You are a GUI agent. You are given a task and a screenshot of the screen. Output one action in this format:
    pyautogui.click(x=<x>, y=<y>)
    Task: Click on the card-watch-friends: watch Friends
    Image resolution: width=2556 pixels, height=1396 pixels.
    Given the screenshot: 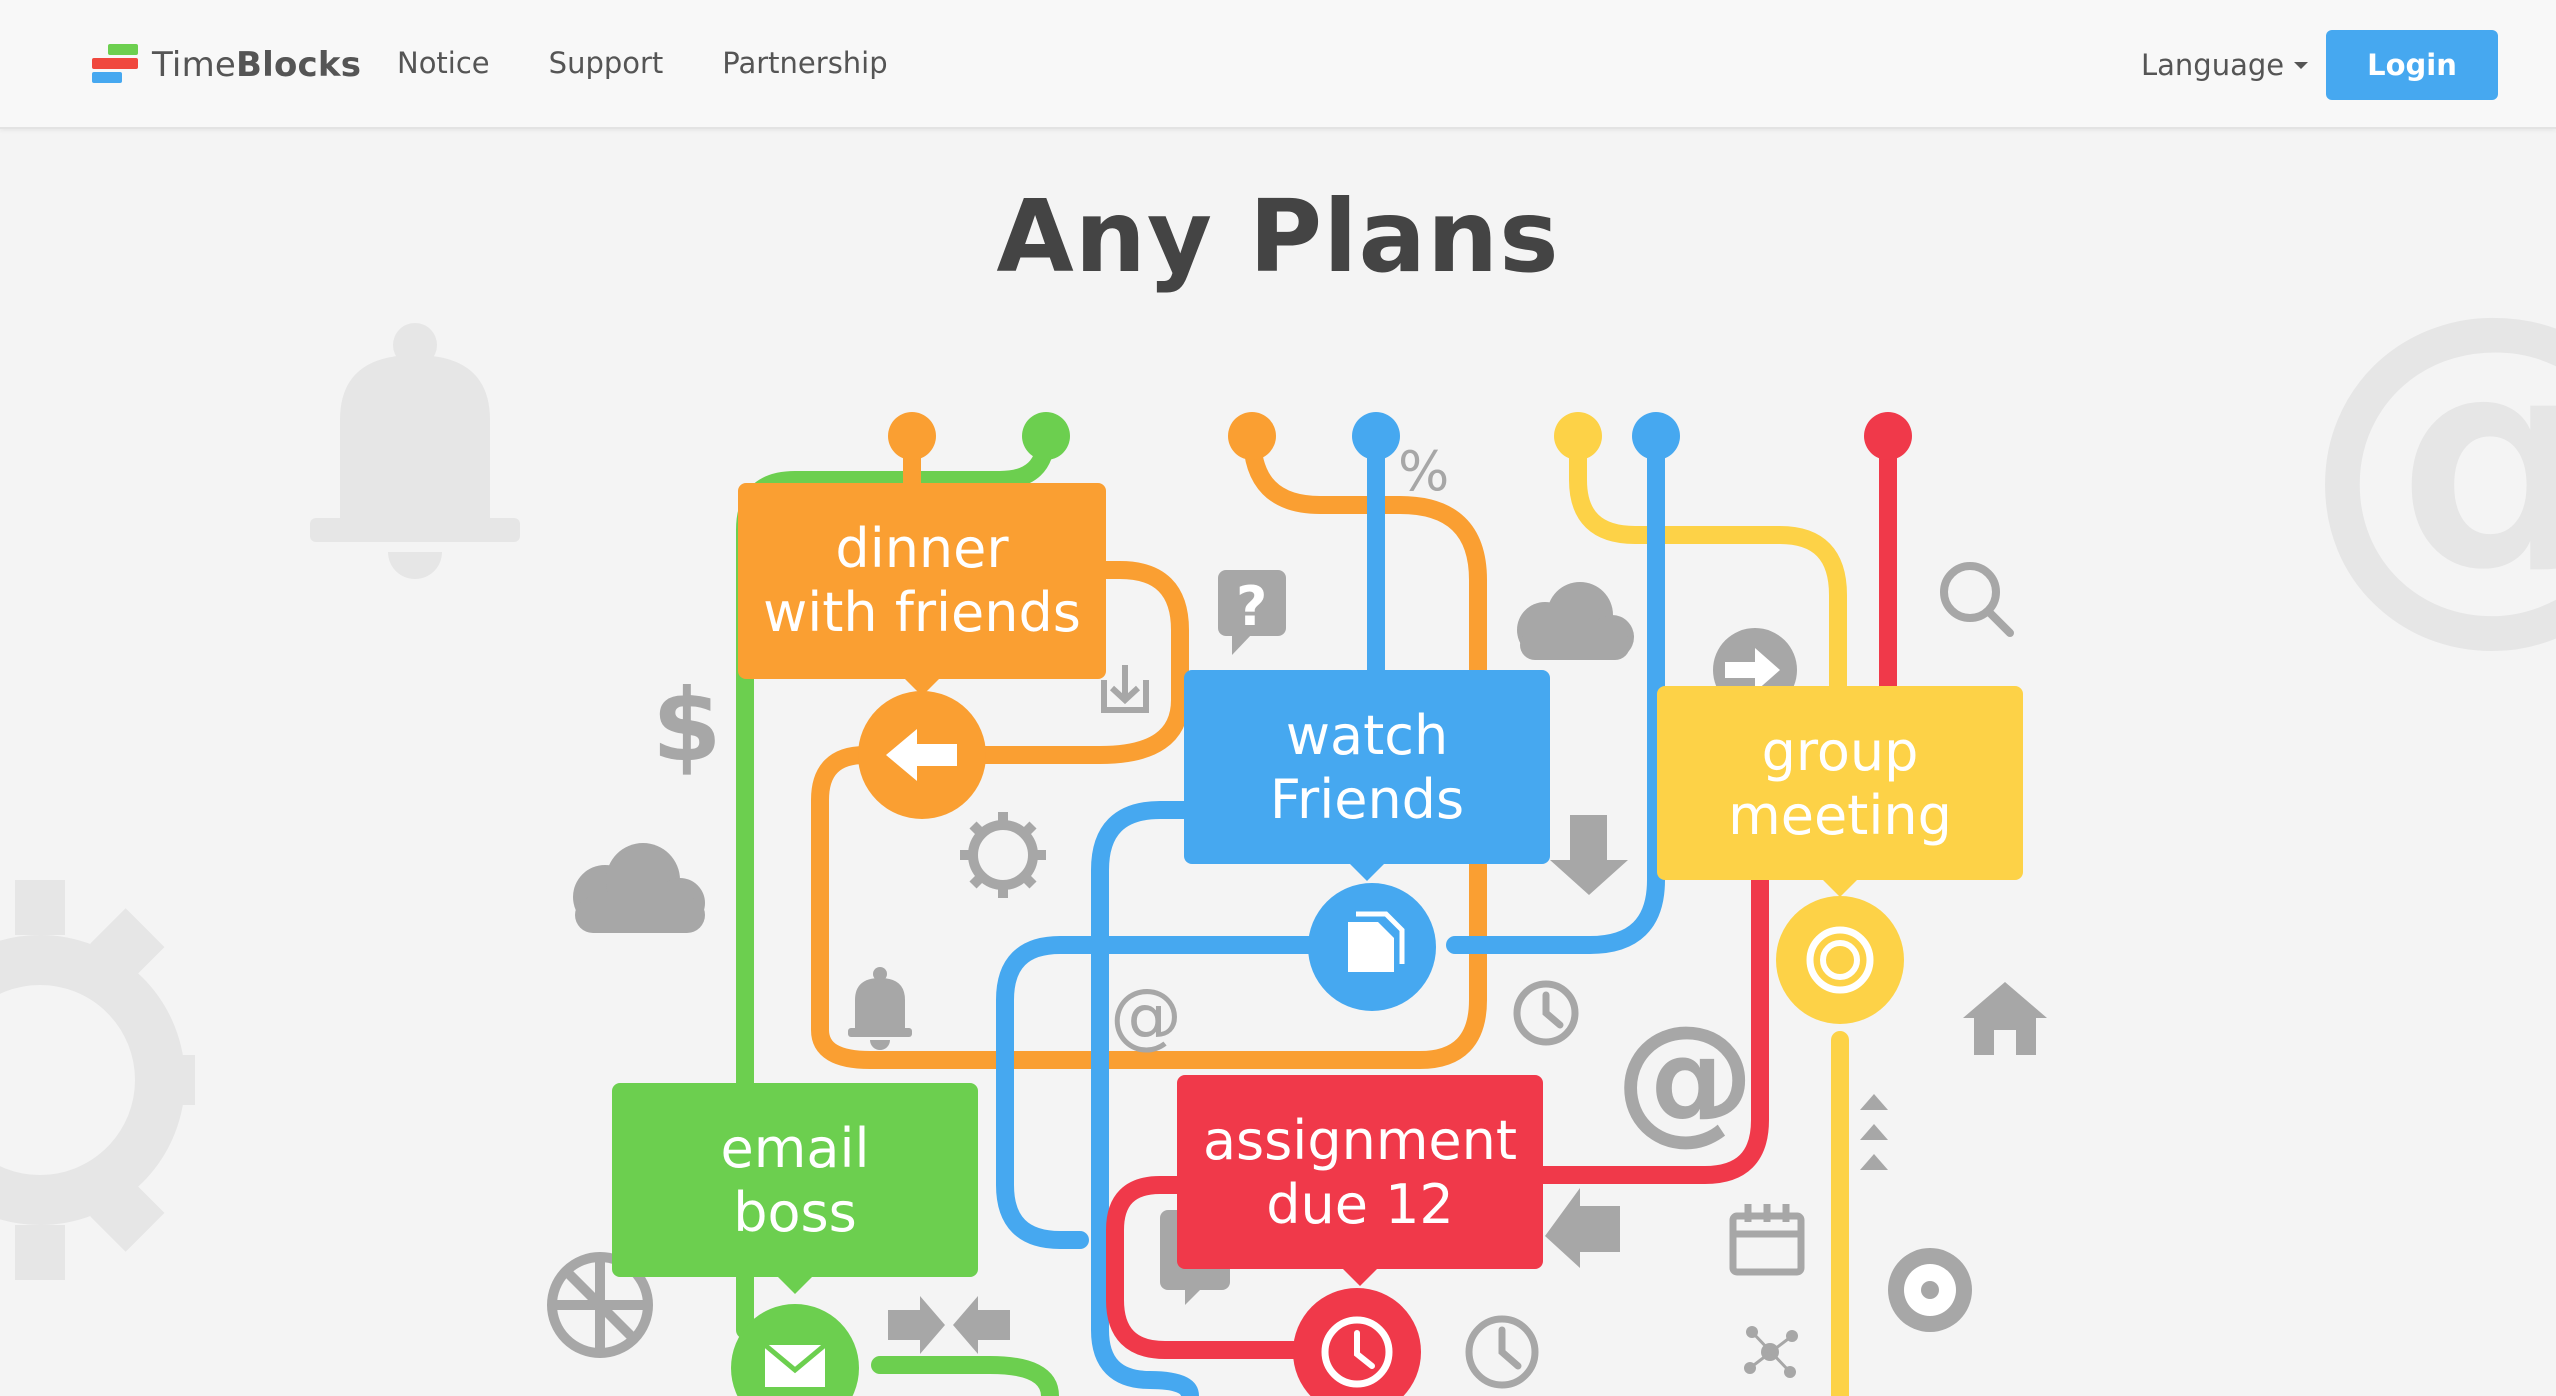 What is the action you would take?
    pyautogui.click(x=1367, y=775)
    